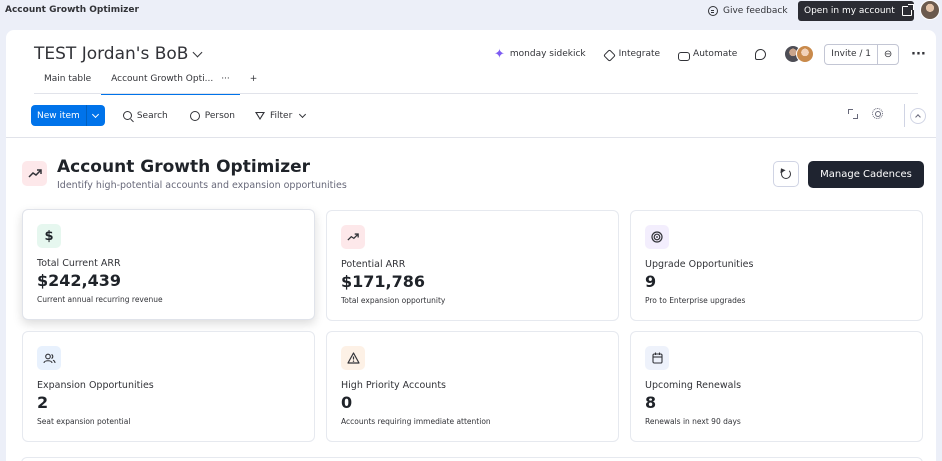  What do you see at coordinates (684, 55) in the screenshot?
I see `automate-icon` at bounding box center [684, 55].